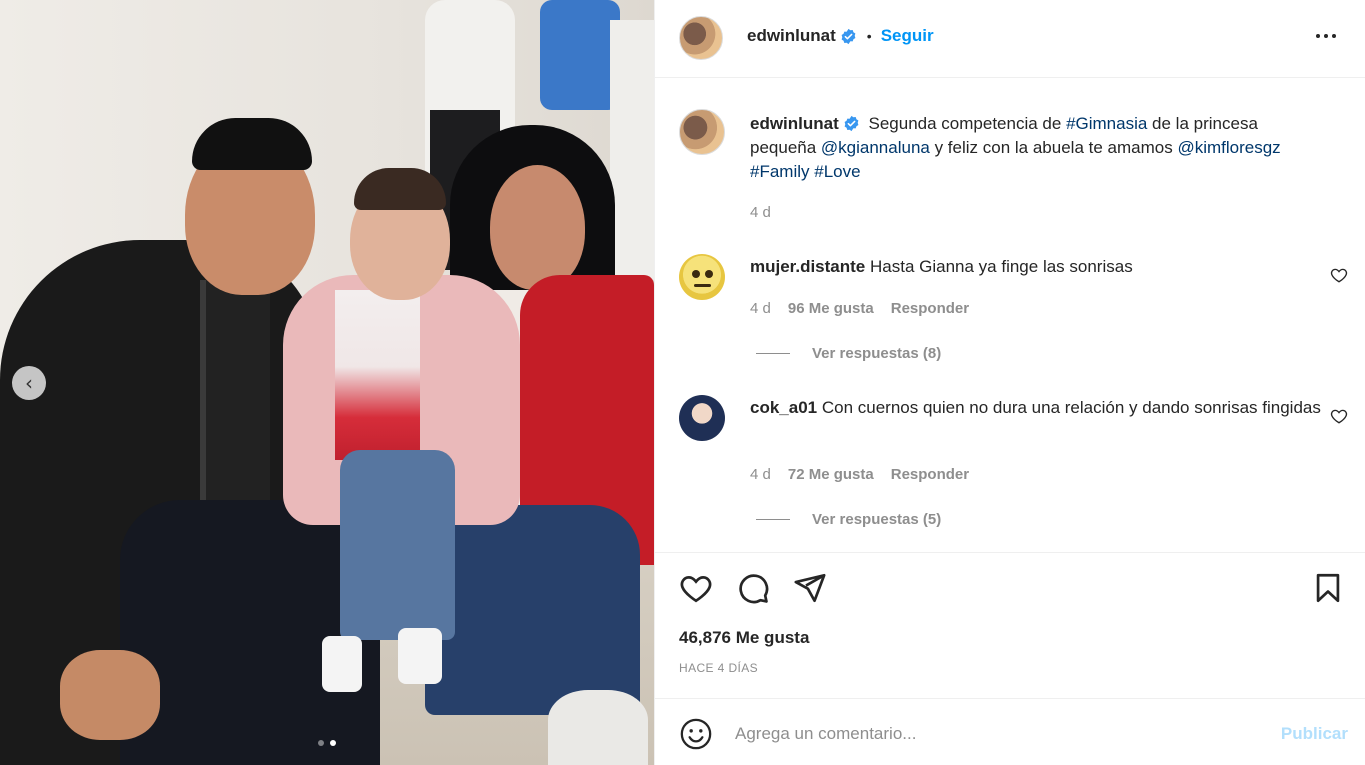  I want to click on chevron-left-icon: ‹, so click(29, 383).